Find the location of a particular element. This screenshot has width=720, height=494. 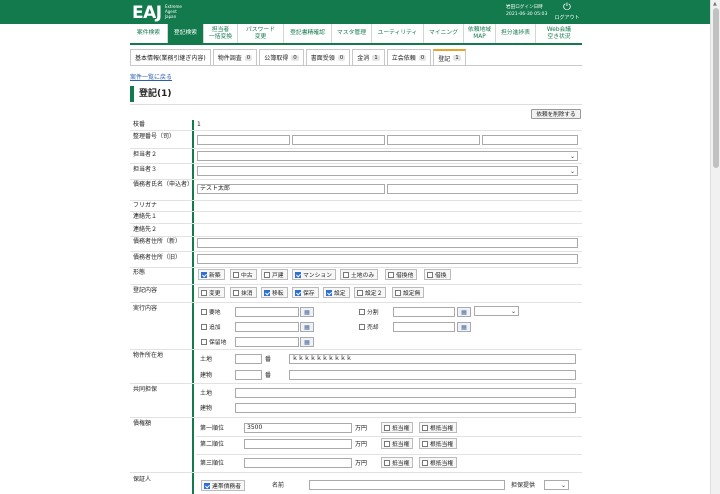

tochi-chiban-input: ｋｋｋｋｋｋｋｋｋｋ is located at coordinates (432, 359).